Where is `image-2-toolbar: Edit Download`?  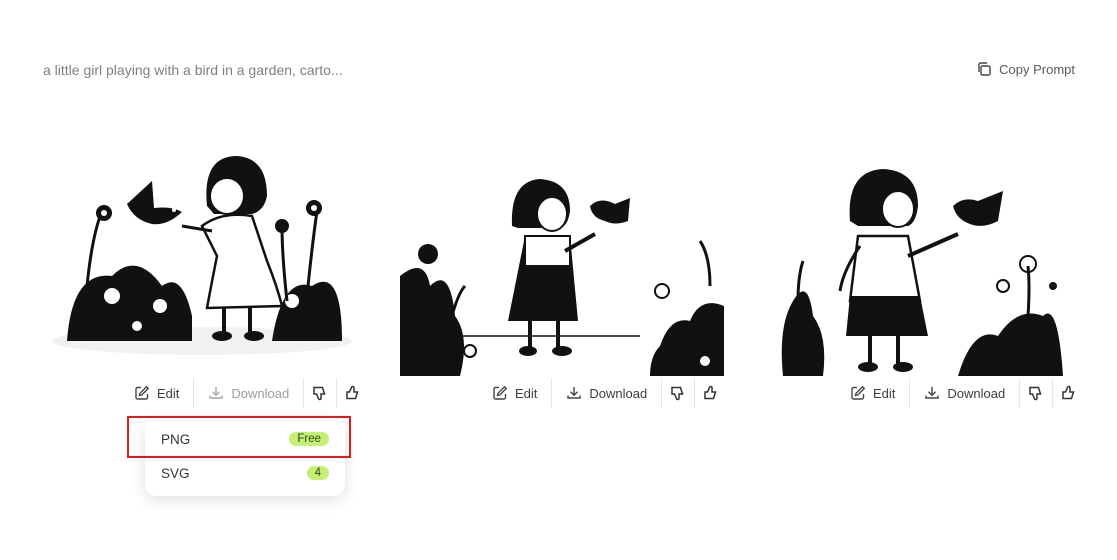 image-2-toolbar: Edit Download is located at coordinates (602, 393).